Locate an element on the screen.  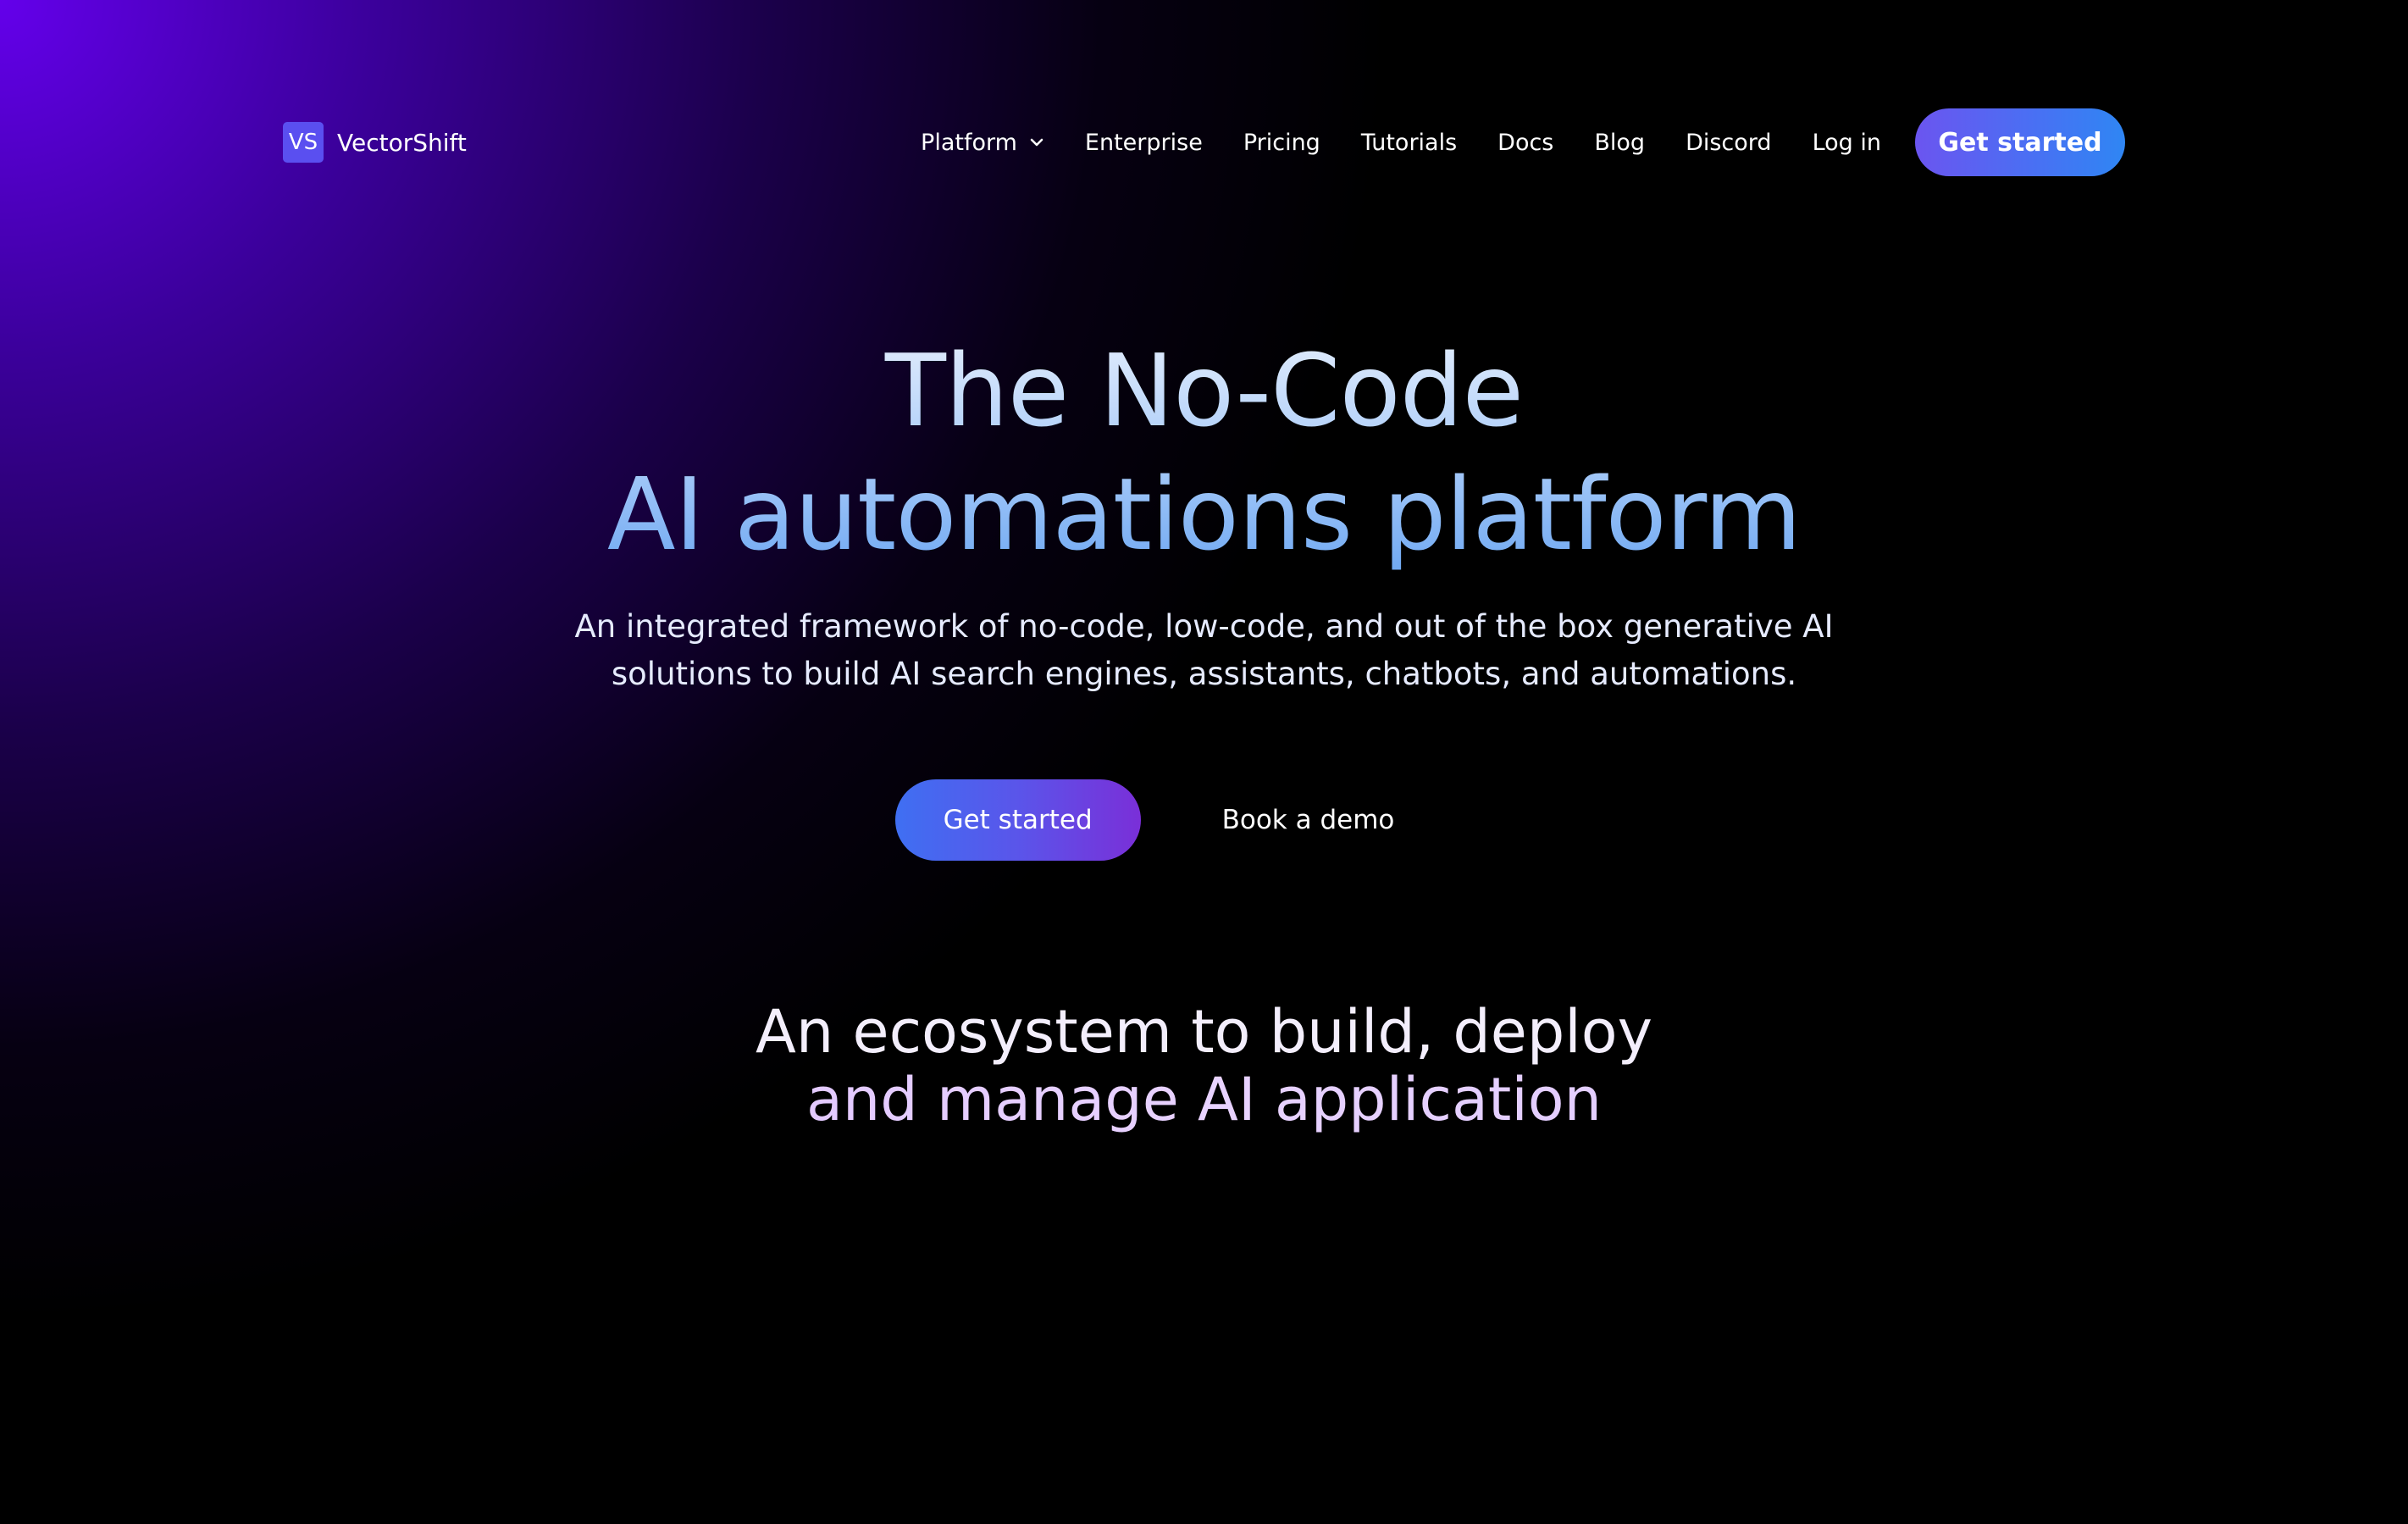
nav-get-started-button: Get started is located at coordinates (2020, 142).